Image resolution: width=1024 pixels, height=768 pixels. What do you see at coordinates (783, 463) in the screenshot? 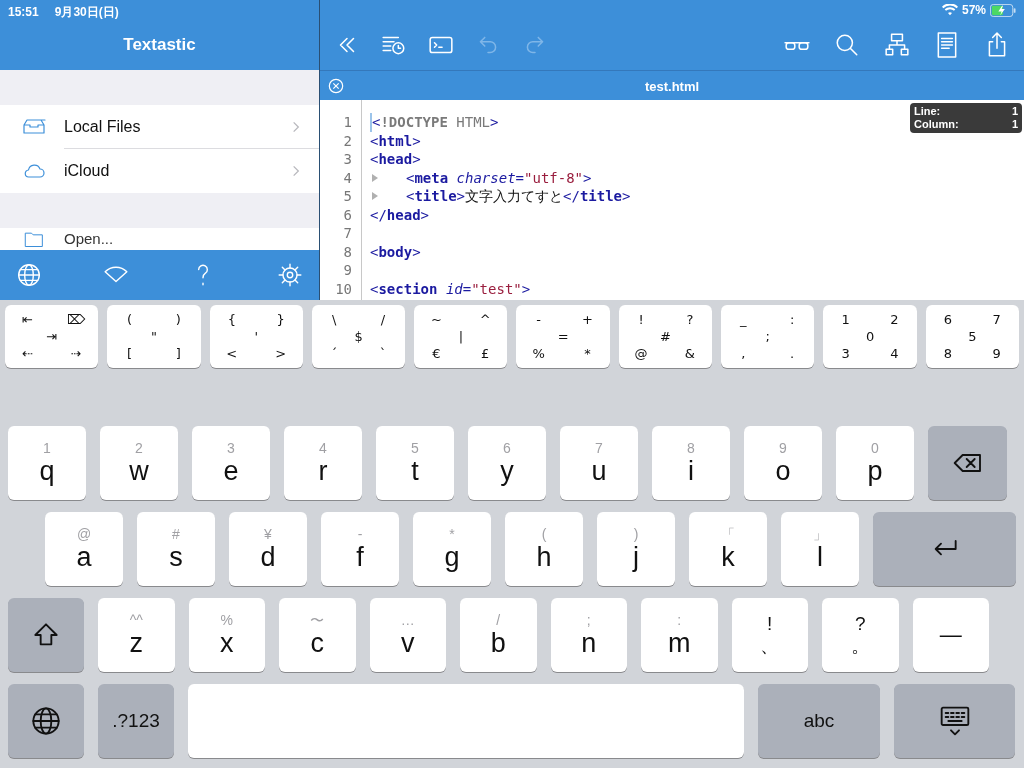
I see `keyboard-key: 9 o` at bounding box center [783, 463].